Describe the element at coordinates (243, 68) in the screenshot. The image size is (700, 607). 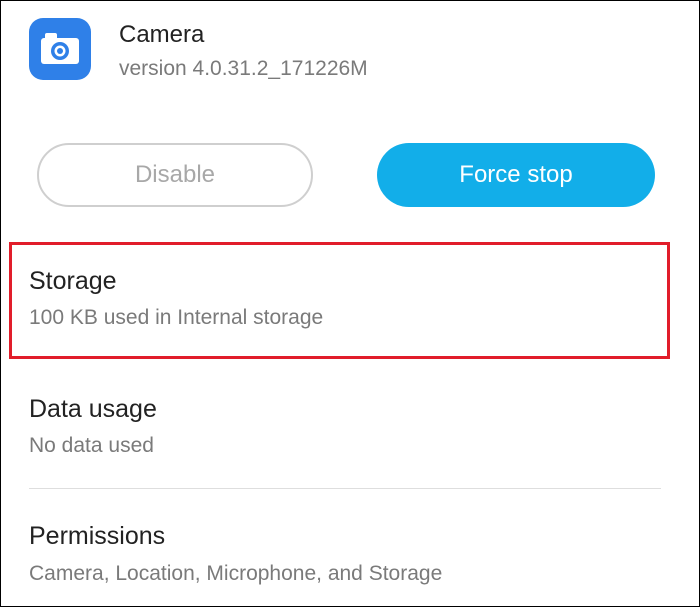
I see `app-version: version 4.0.31.2_171226M` at that location.